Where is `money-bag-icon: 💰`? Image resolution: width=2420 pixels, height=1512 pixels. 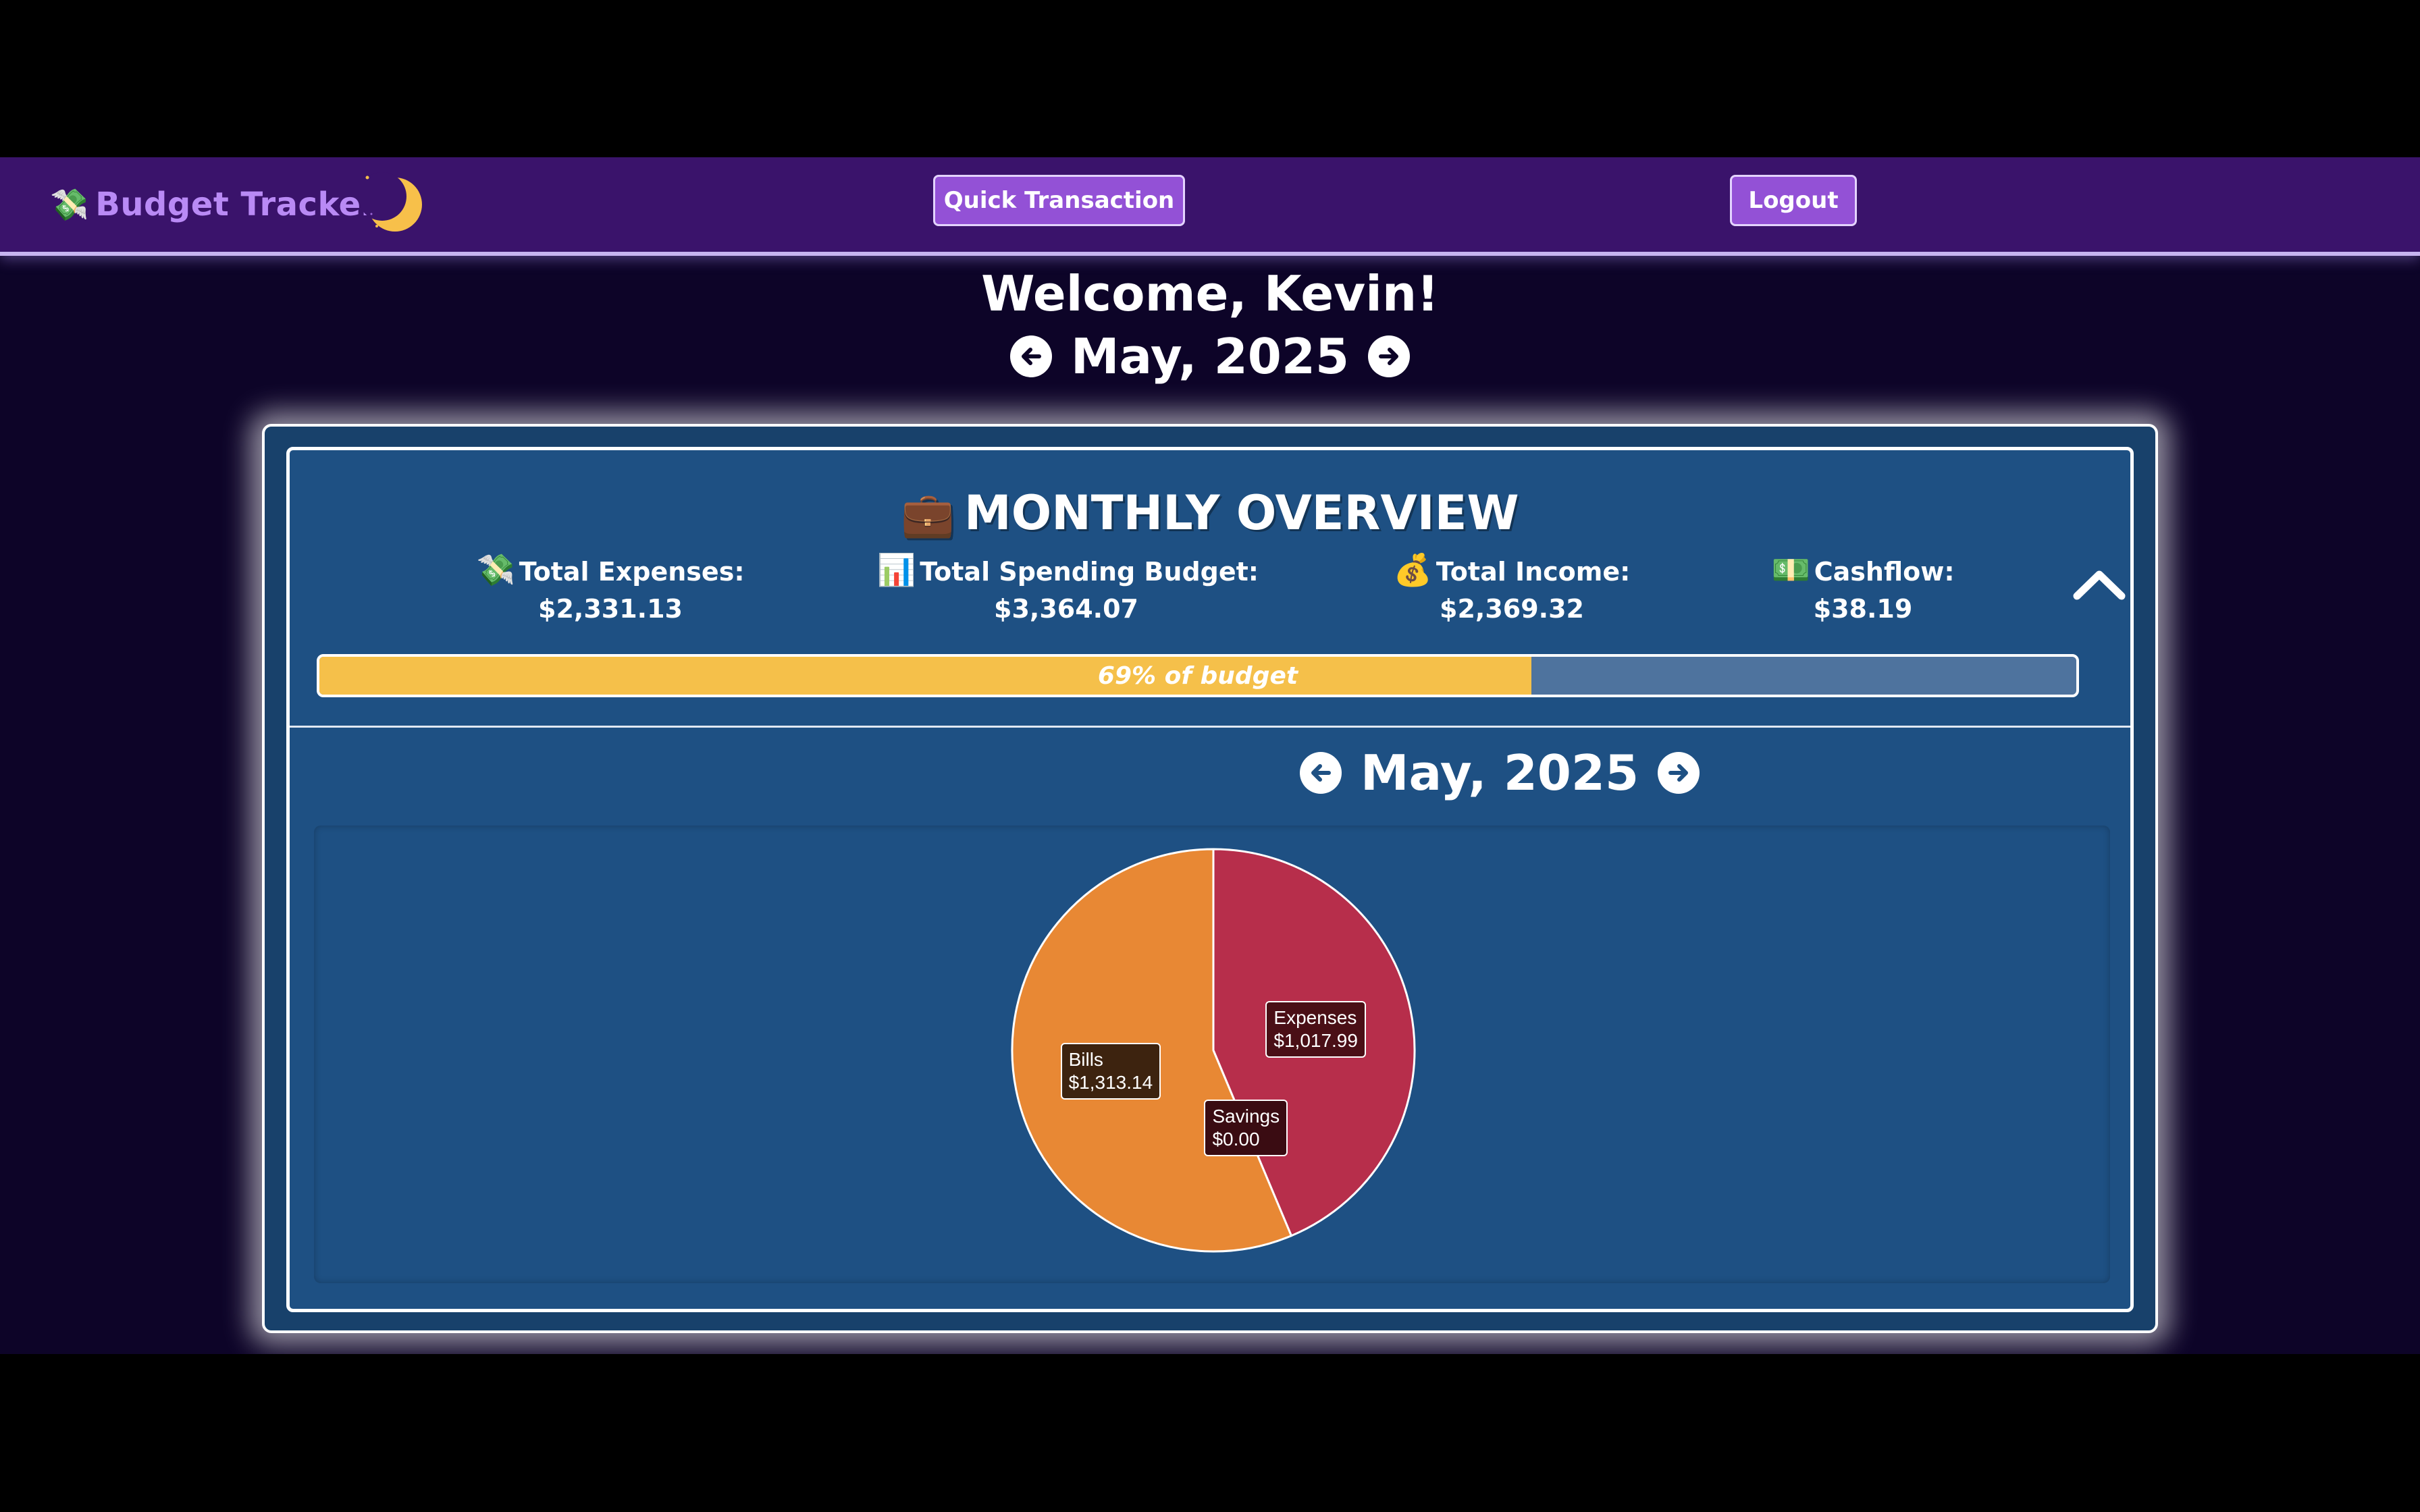 money-bag-icon: 💰 is located at coordinates (1412, 569).